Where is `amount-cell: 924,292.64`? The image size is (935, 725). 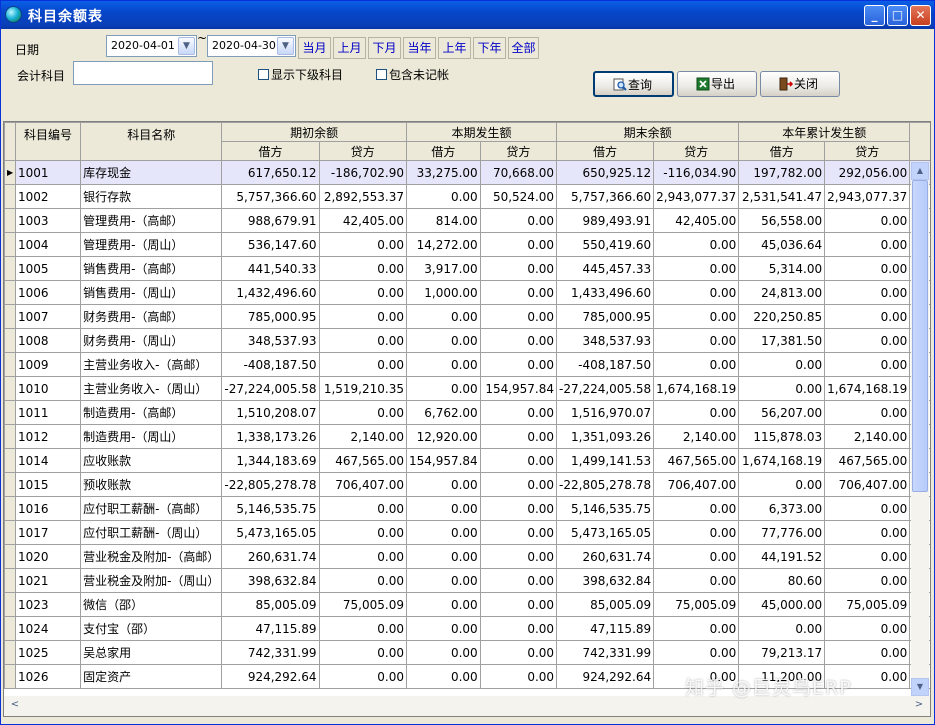
amount-cell: 924,292.64 is located at coordinates (270, 676).